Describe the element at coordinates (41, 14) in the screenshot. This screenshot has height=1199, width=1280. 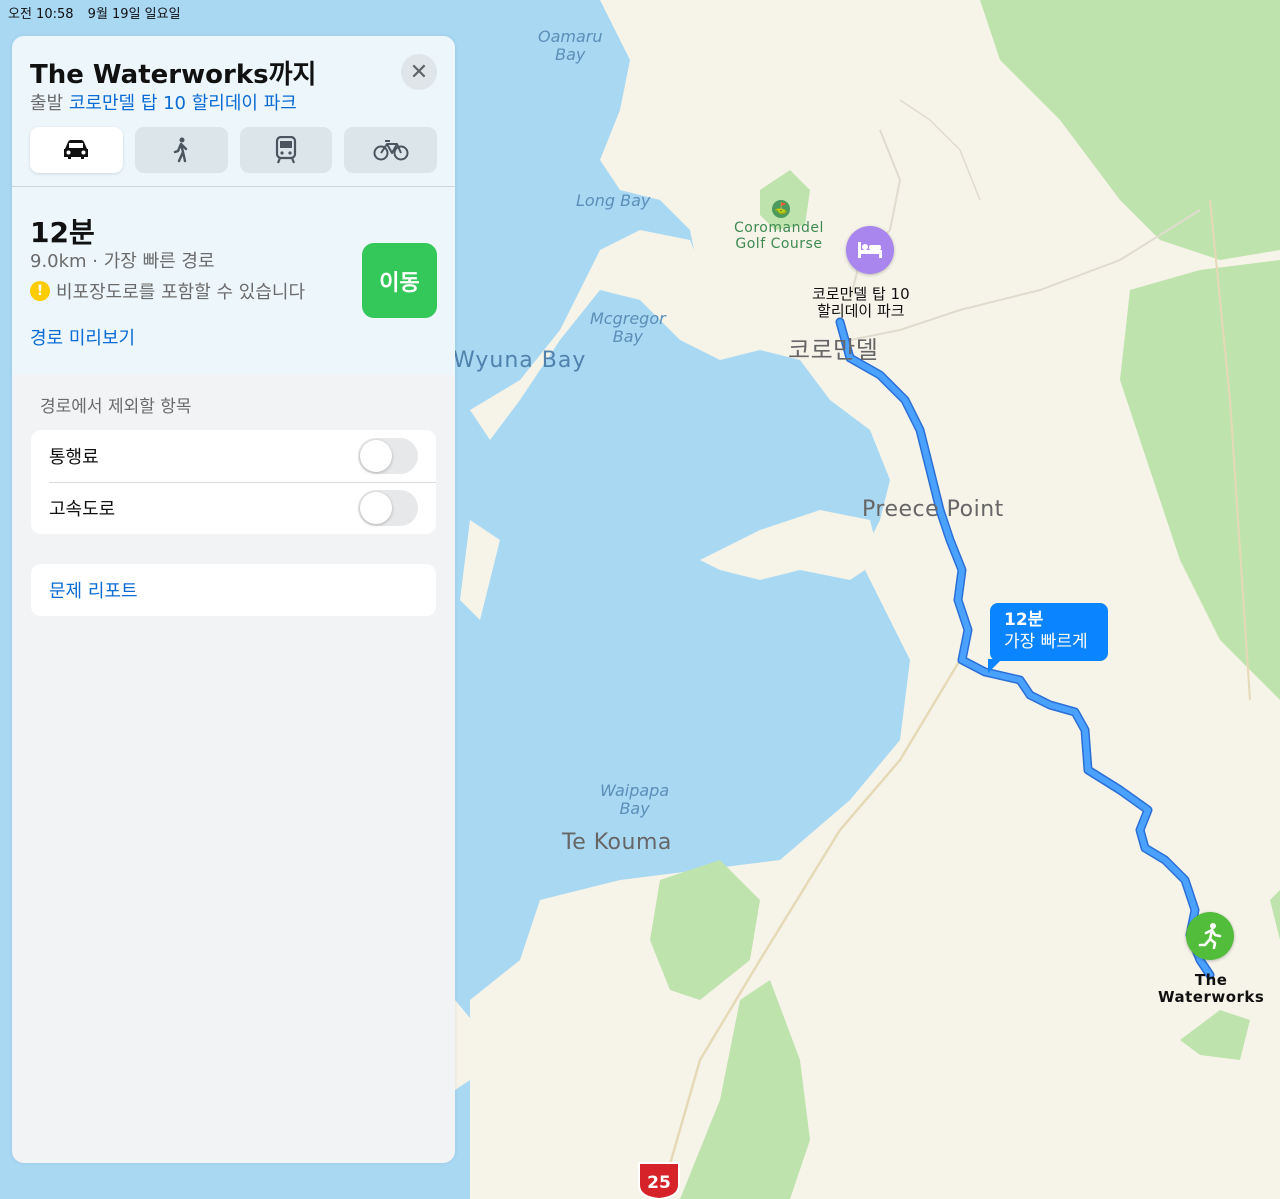
I see `status-time: 오전 10:58` at that location.